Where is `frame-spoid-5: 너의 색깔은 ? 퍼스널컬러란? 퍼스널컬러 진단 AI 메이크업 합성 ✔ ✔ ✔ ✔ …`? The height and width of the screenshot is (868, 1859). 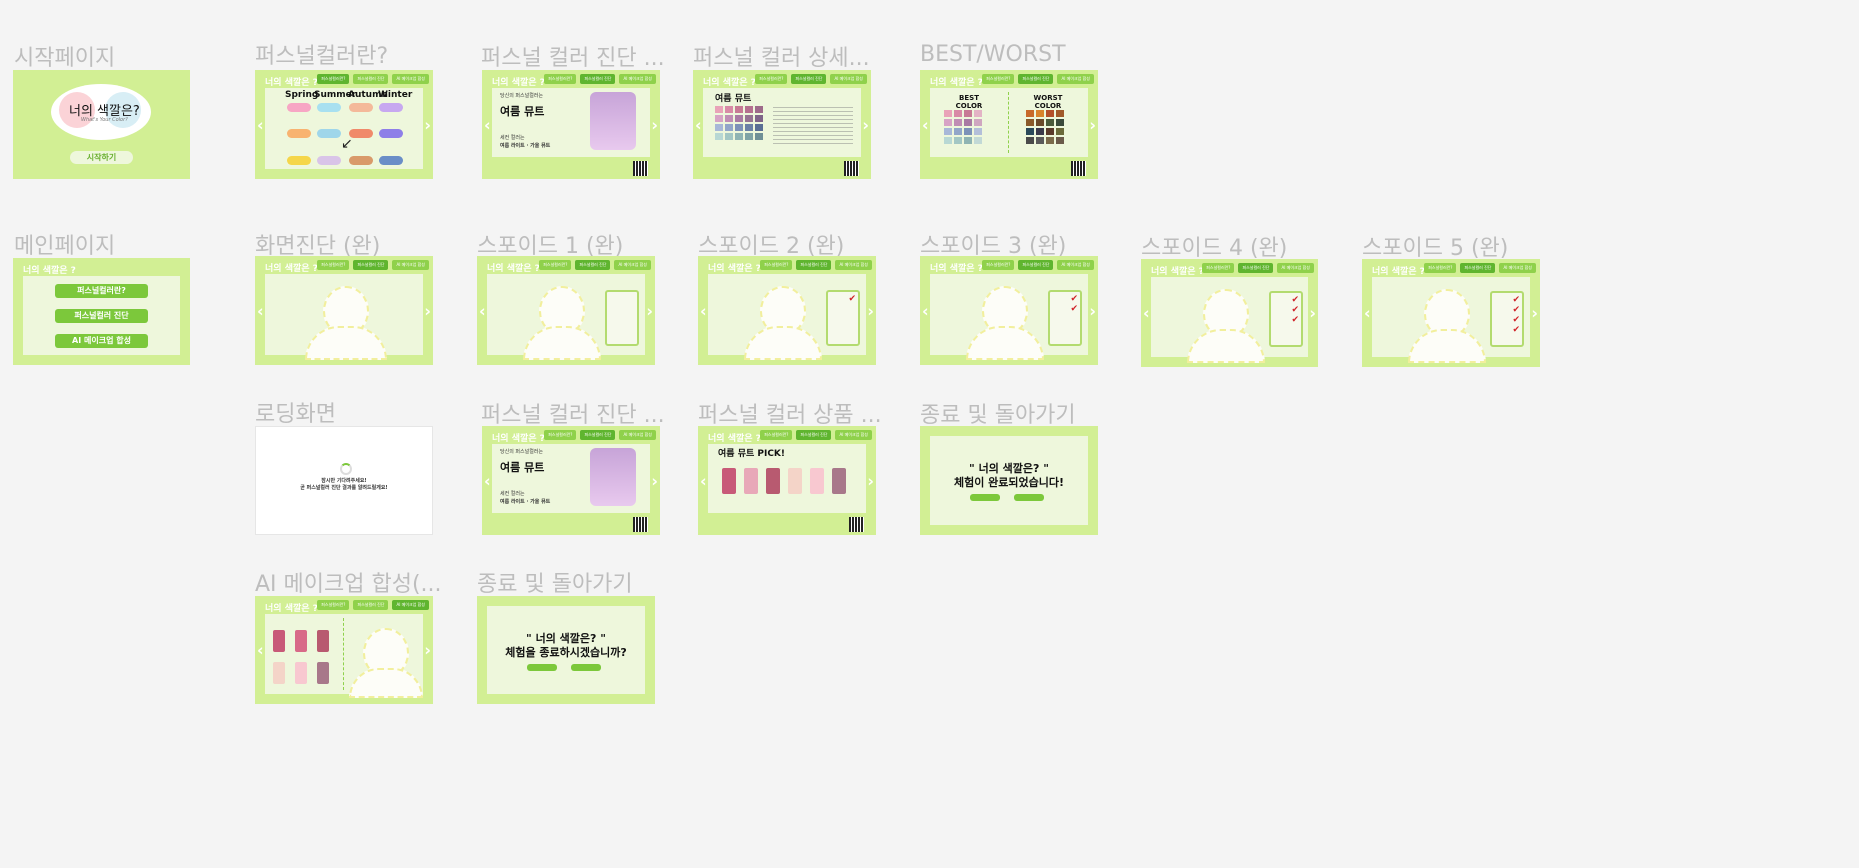 frame-spoid-5: 너의 색깔은 ? 퍼스널컬러란? 퍼스널컬러 진단 AI 메이크업 합성 ✔ ✔ ✔ ✔ … is located at coordinates (1451, 313).